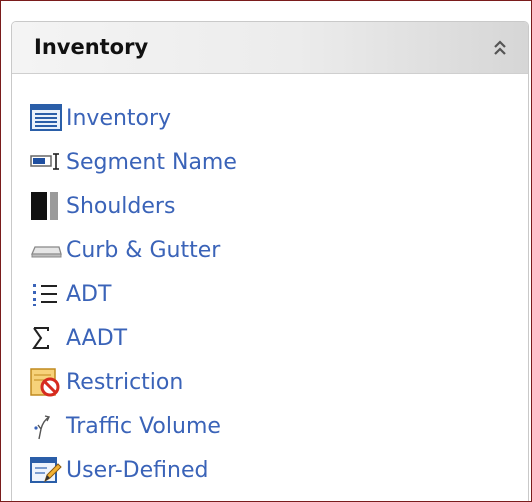 The height and width of the screenshot is (502, 532). Describe the element at coordinates (121, 206) in the screenshot. I see `menu-label: Shoulders` at that location.